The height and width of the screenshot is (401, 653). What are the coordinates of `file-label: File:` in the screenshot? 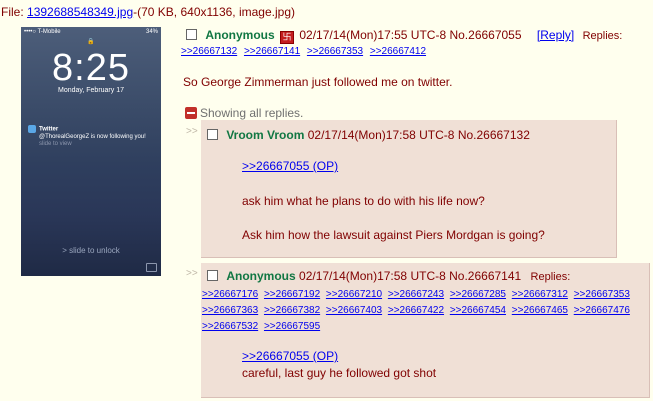 It's located at (12, 12).